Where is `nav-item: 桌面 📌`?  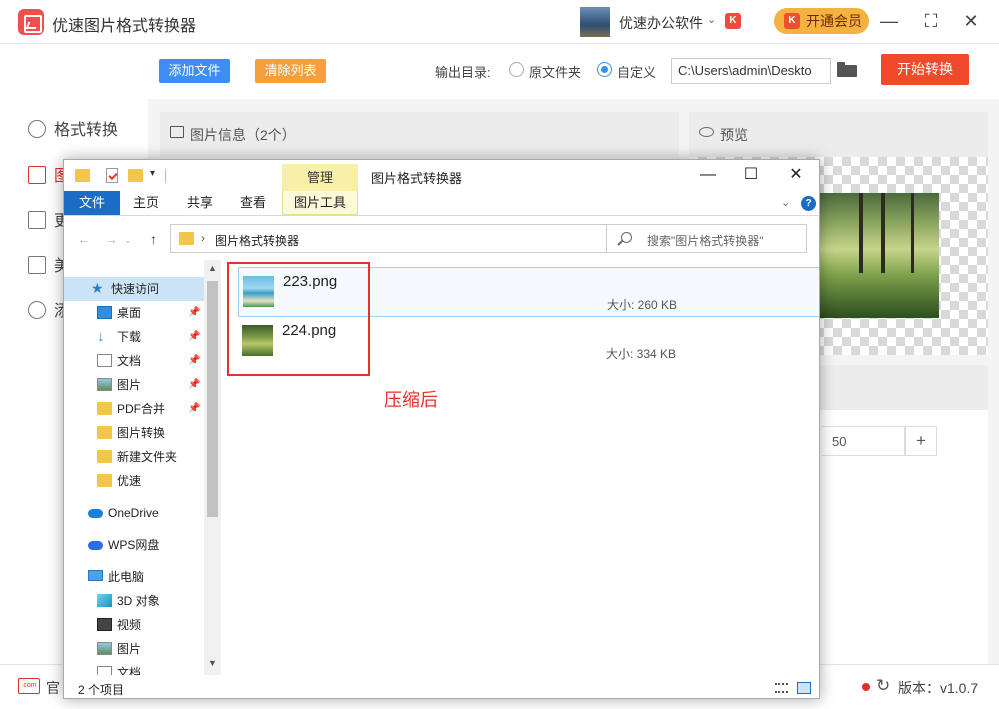 nav-item: 桌面 📌 is located at coordinates (134, 313).